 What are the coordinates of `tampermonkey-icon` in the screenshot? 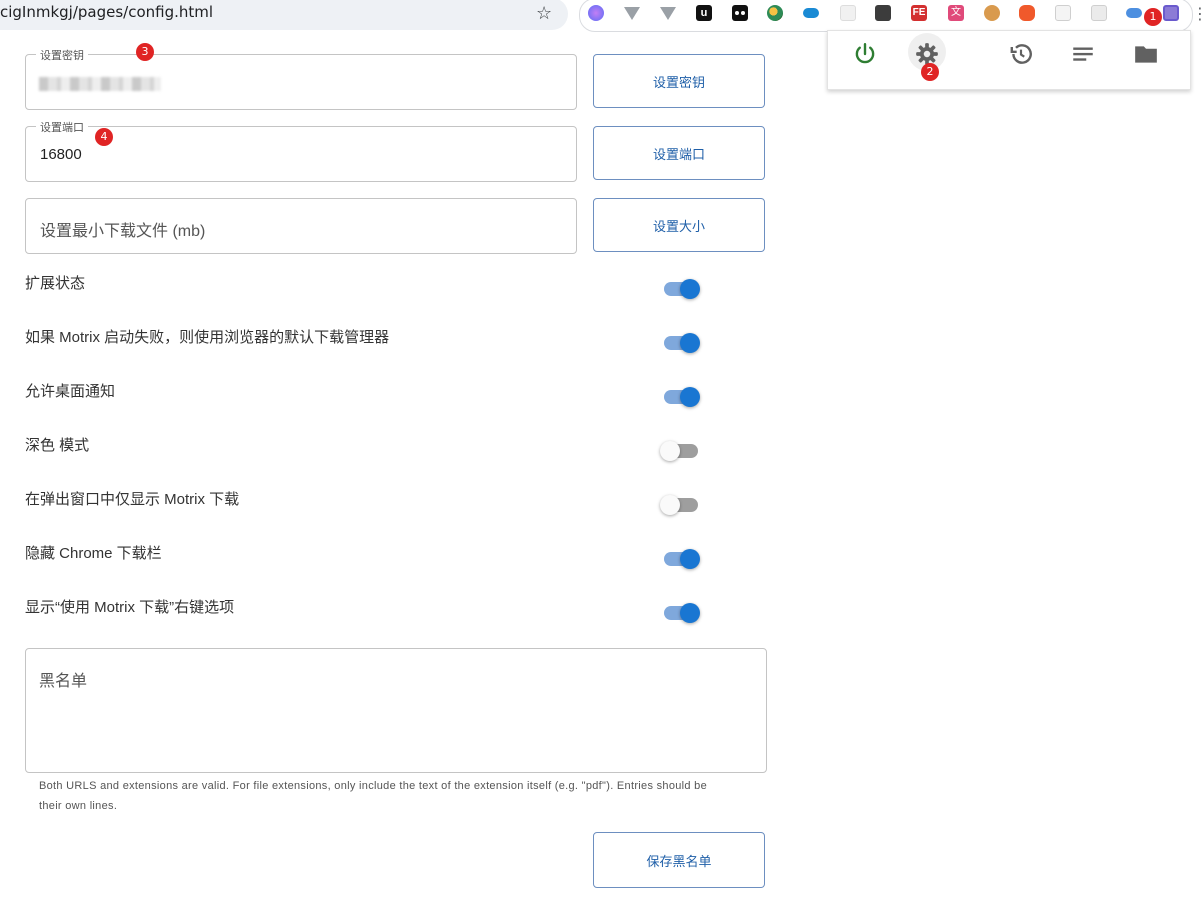 It's located at (740, 13).